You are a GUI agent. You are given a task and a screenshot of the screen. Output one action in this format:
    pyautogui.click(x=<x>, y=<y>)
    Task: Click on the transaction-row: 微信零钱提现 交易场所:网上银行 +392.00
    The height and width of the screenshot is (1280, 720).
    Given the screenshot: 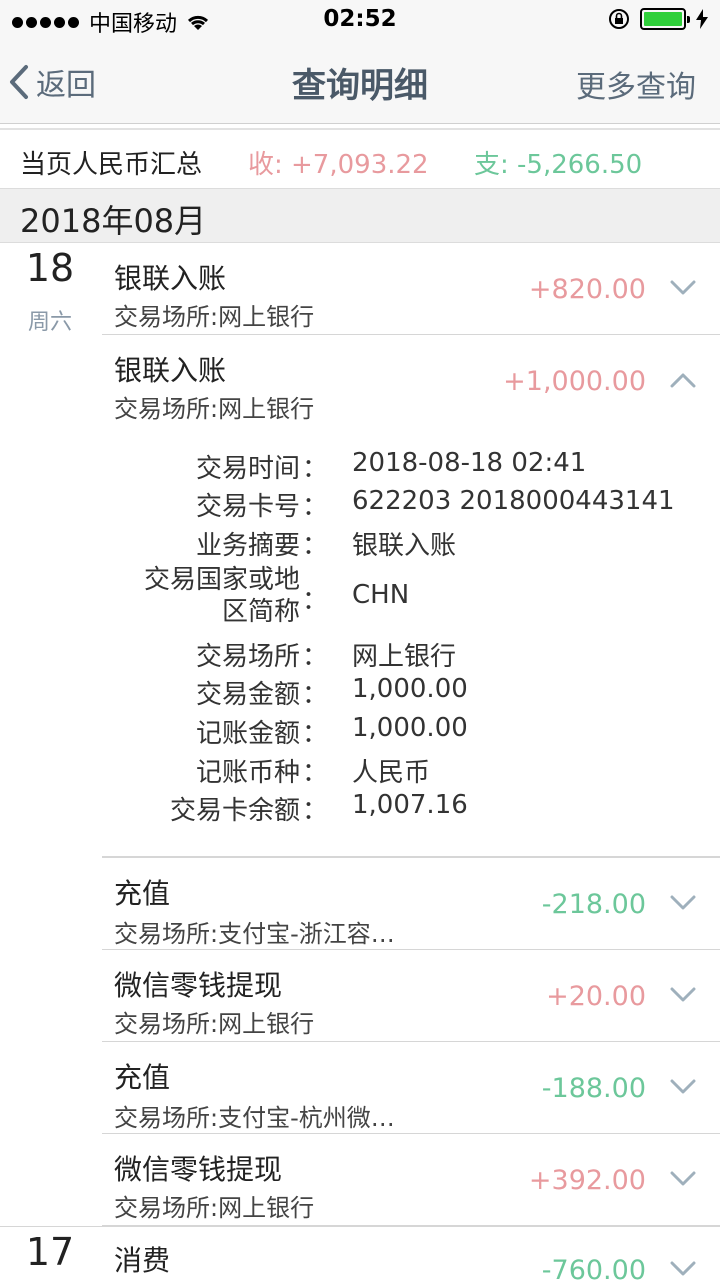 What is the action you would take?
    pyautogui.click(x=411, y=1180)
    